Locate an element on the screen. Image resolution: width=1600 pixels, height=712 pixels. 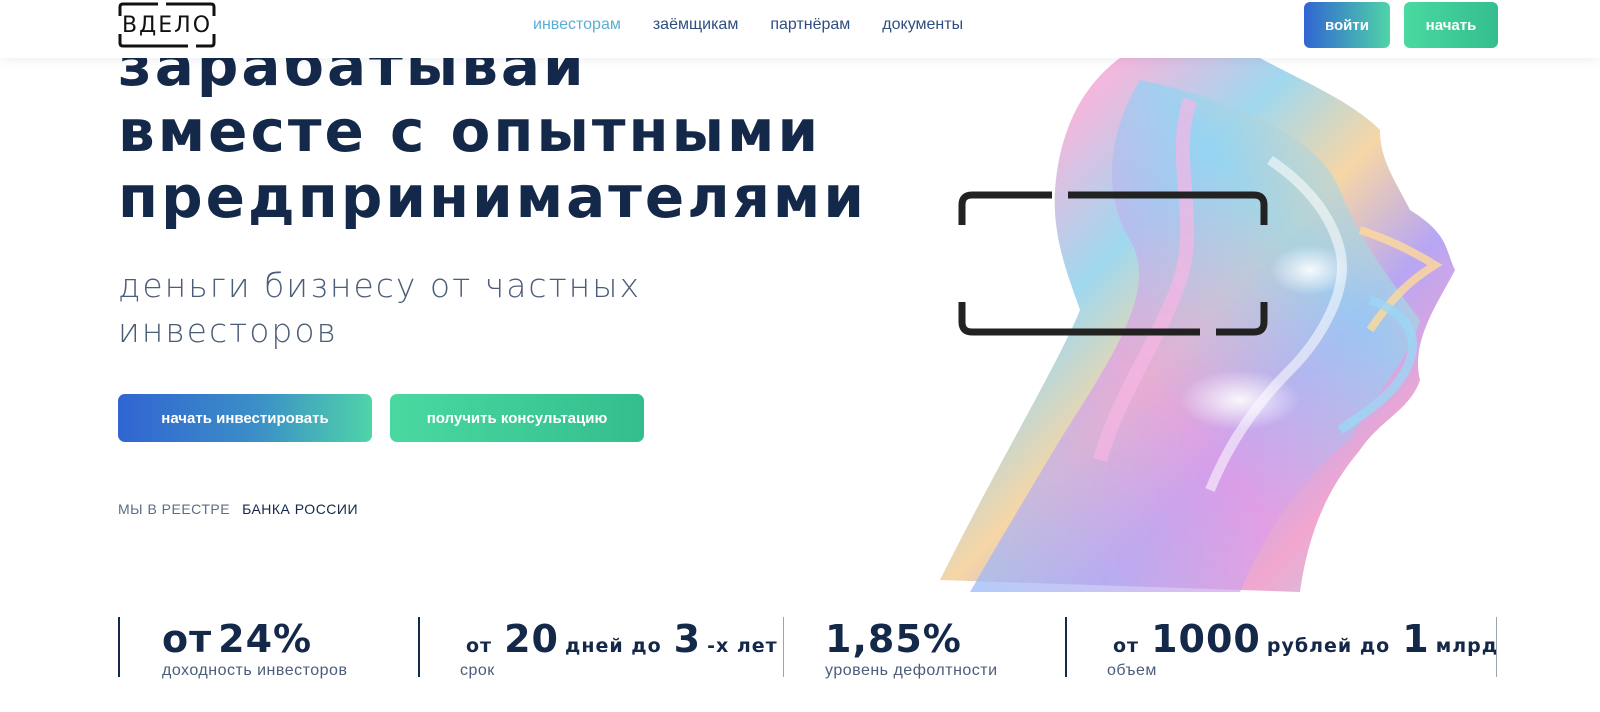
stat-value-part: 24% is located at coordinates (265, 639).